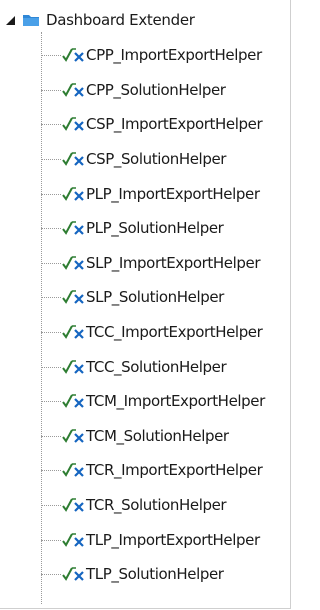 This screenshot has height=610, width=320. Describe the element at coordinates (120, 20) in the screenshot. I see `tree-root-label: Dashboard Extender` at that location.